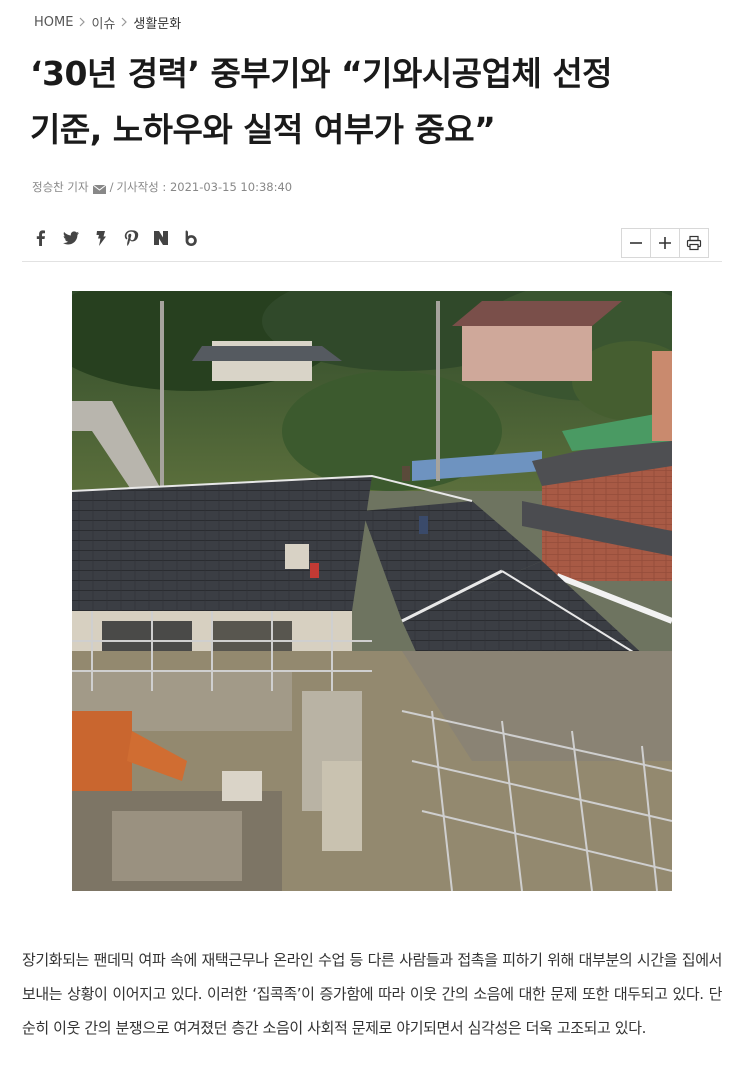  Describe the element at coordinates (157, 22) in the screenshot. I see `breadcrumb-lifestyle-culture: 생활문화` at that location.